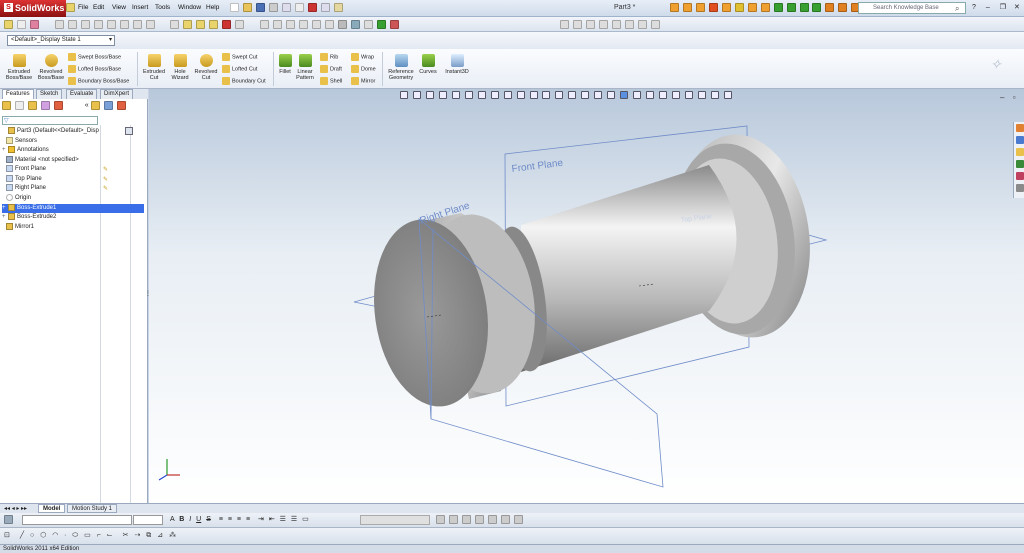  I want to click on costing-icon, so click(778, 7).